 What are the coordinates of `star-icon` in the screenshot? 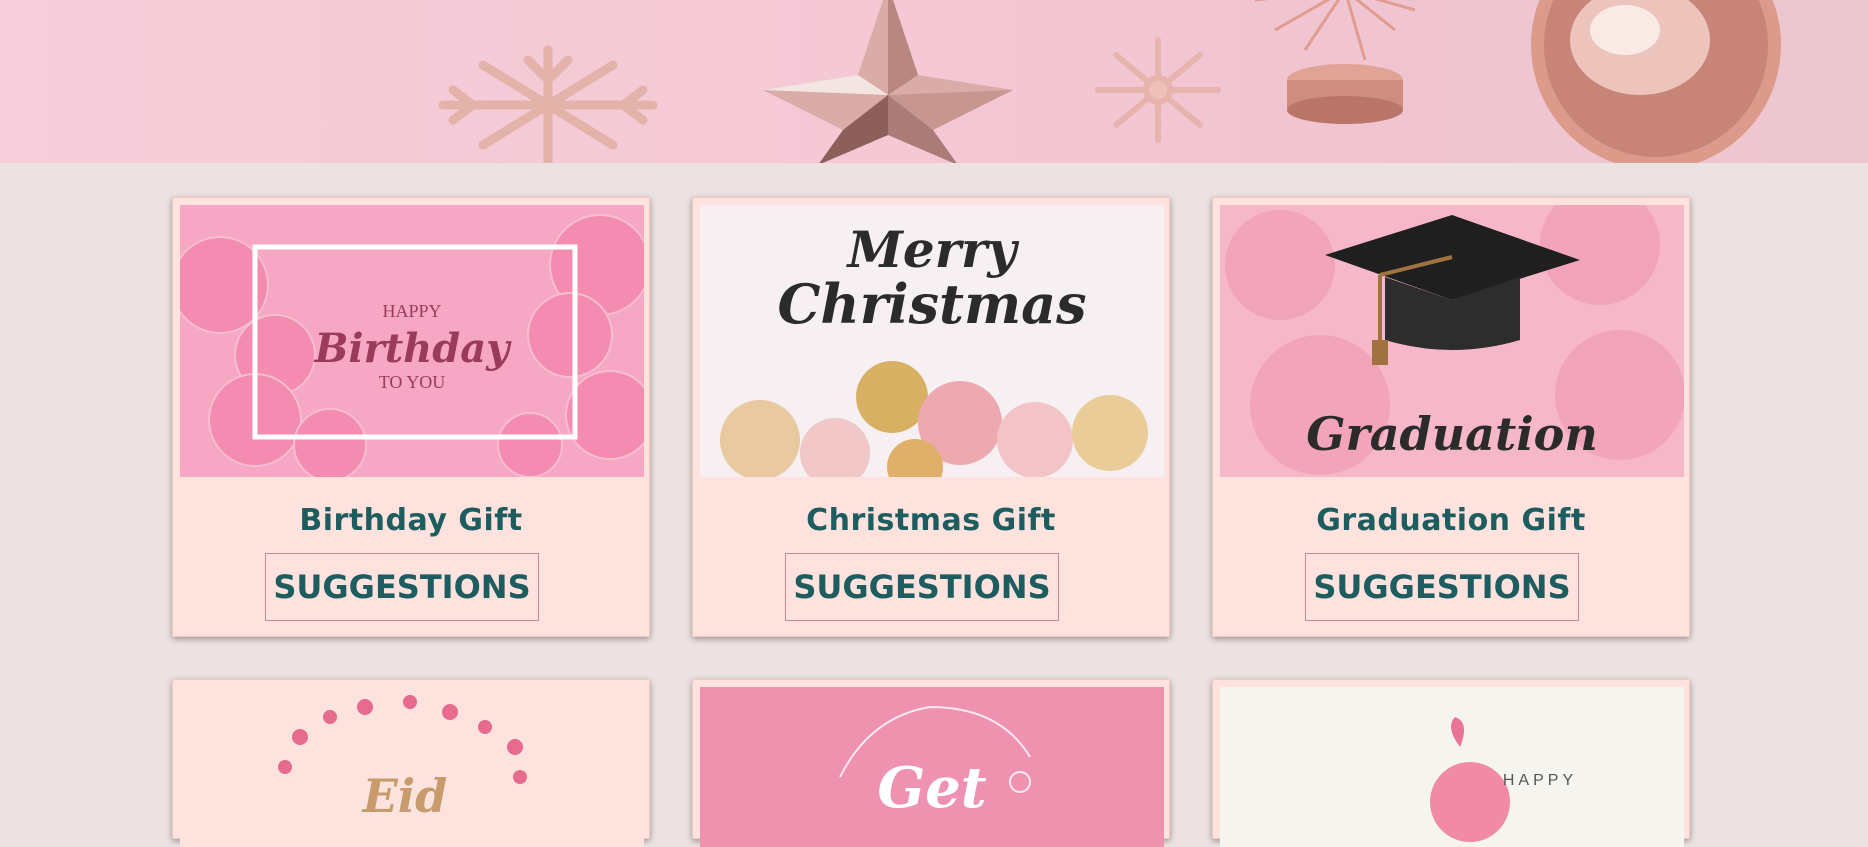 It's located at (888, 81).